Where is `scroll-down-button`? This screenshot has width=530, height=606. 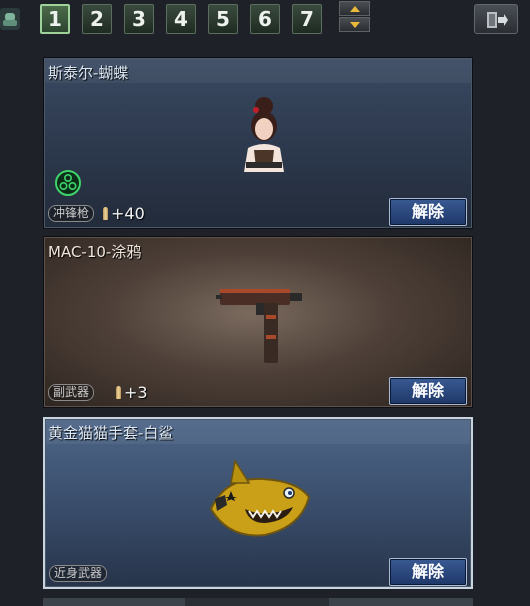
scroll-down-button is located at coordinates (354, 24).